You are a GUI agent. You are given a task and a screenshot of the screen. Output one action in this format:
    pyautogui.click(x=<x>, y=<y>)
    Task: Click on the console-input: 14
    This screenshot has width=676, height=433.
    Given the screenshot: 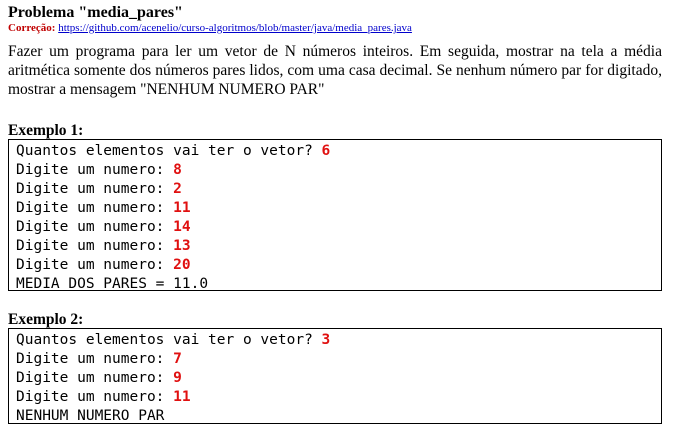 What is the action you would take?
    pyautogui.click(x=182, y=227)
    